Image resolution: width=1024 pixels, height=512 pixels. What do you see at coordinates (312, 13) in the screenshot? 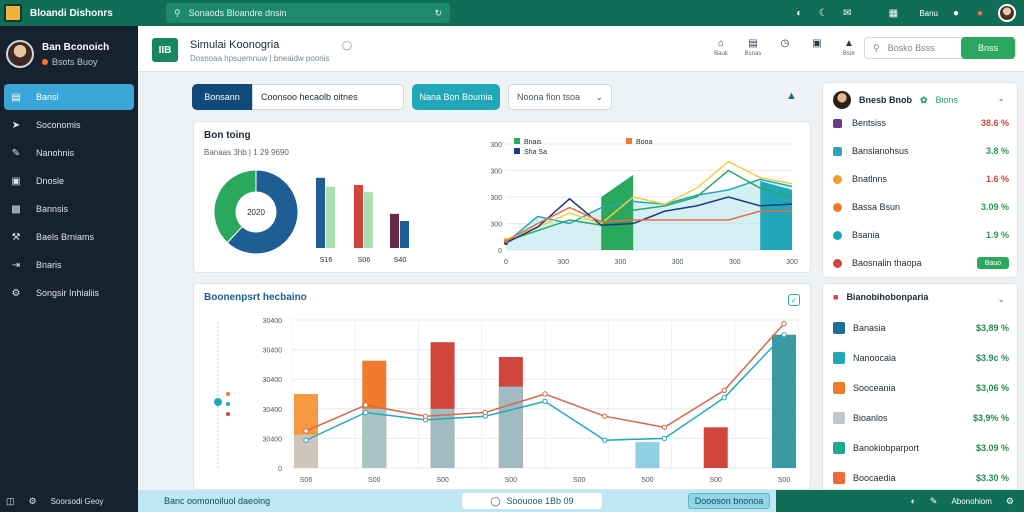
I see `search-input: Sonaods Bloandre dnsin` at bounding box center [312, 13].